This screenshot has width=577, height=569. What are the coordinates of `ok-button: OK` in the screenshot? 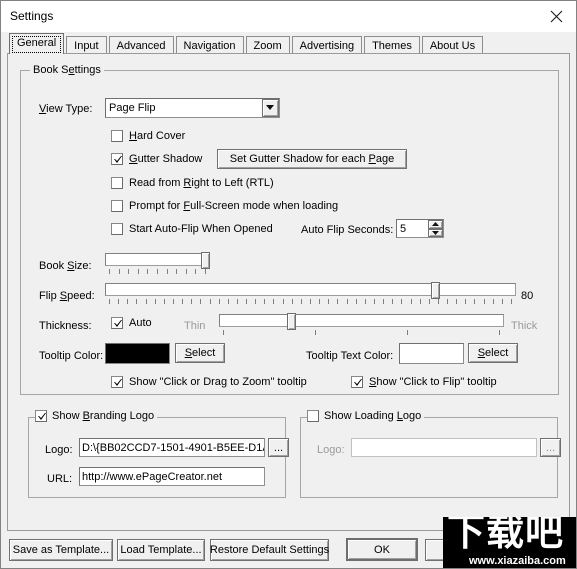 It's located at (382, 549).